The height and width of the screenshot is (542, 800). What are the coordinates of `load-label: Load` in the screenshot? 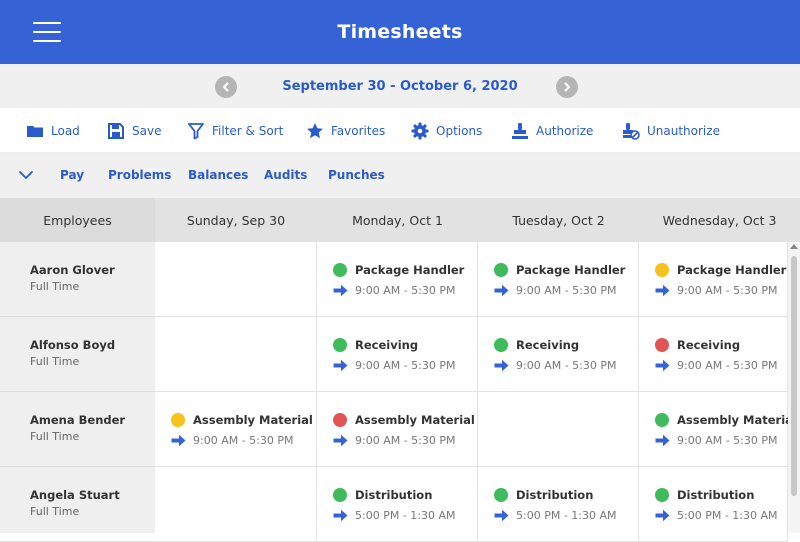 It's located at (65, 130).